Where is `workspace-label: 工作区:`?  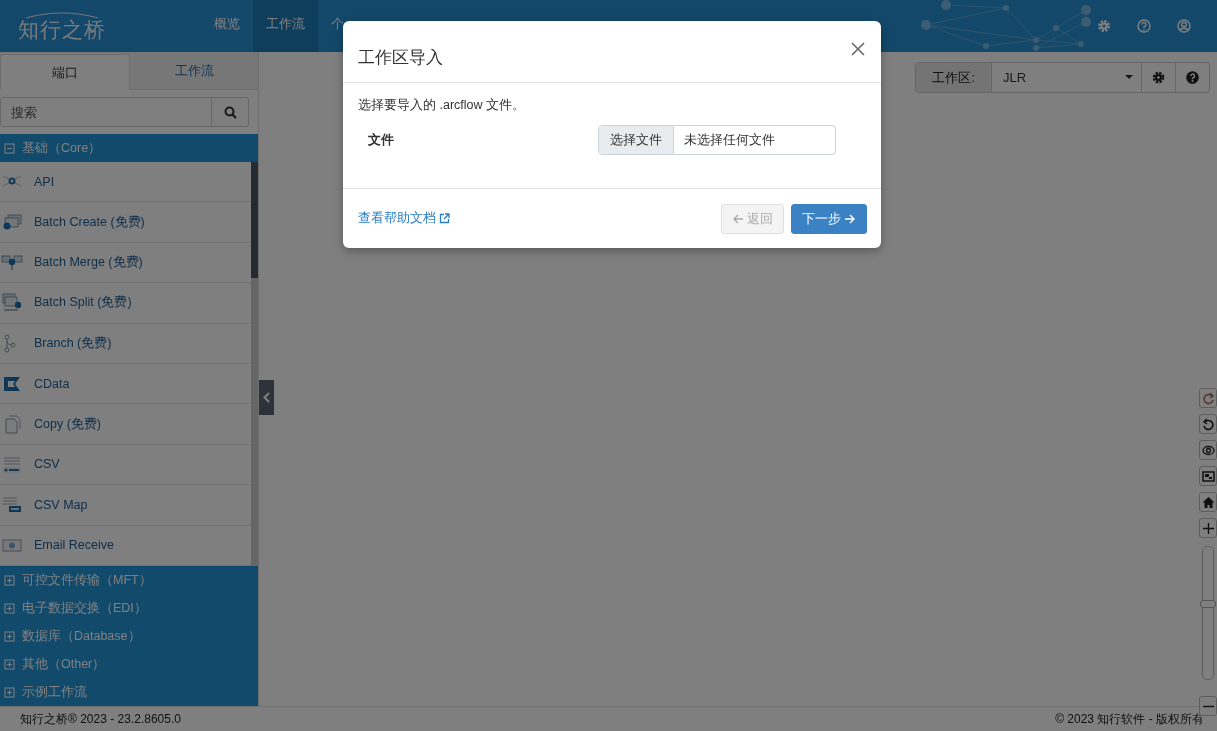
workspace-label: 工作区: is located at coordinates (954, 77).